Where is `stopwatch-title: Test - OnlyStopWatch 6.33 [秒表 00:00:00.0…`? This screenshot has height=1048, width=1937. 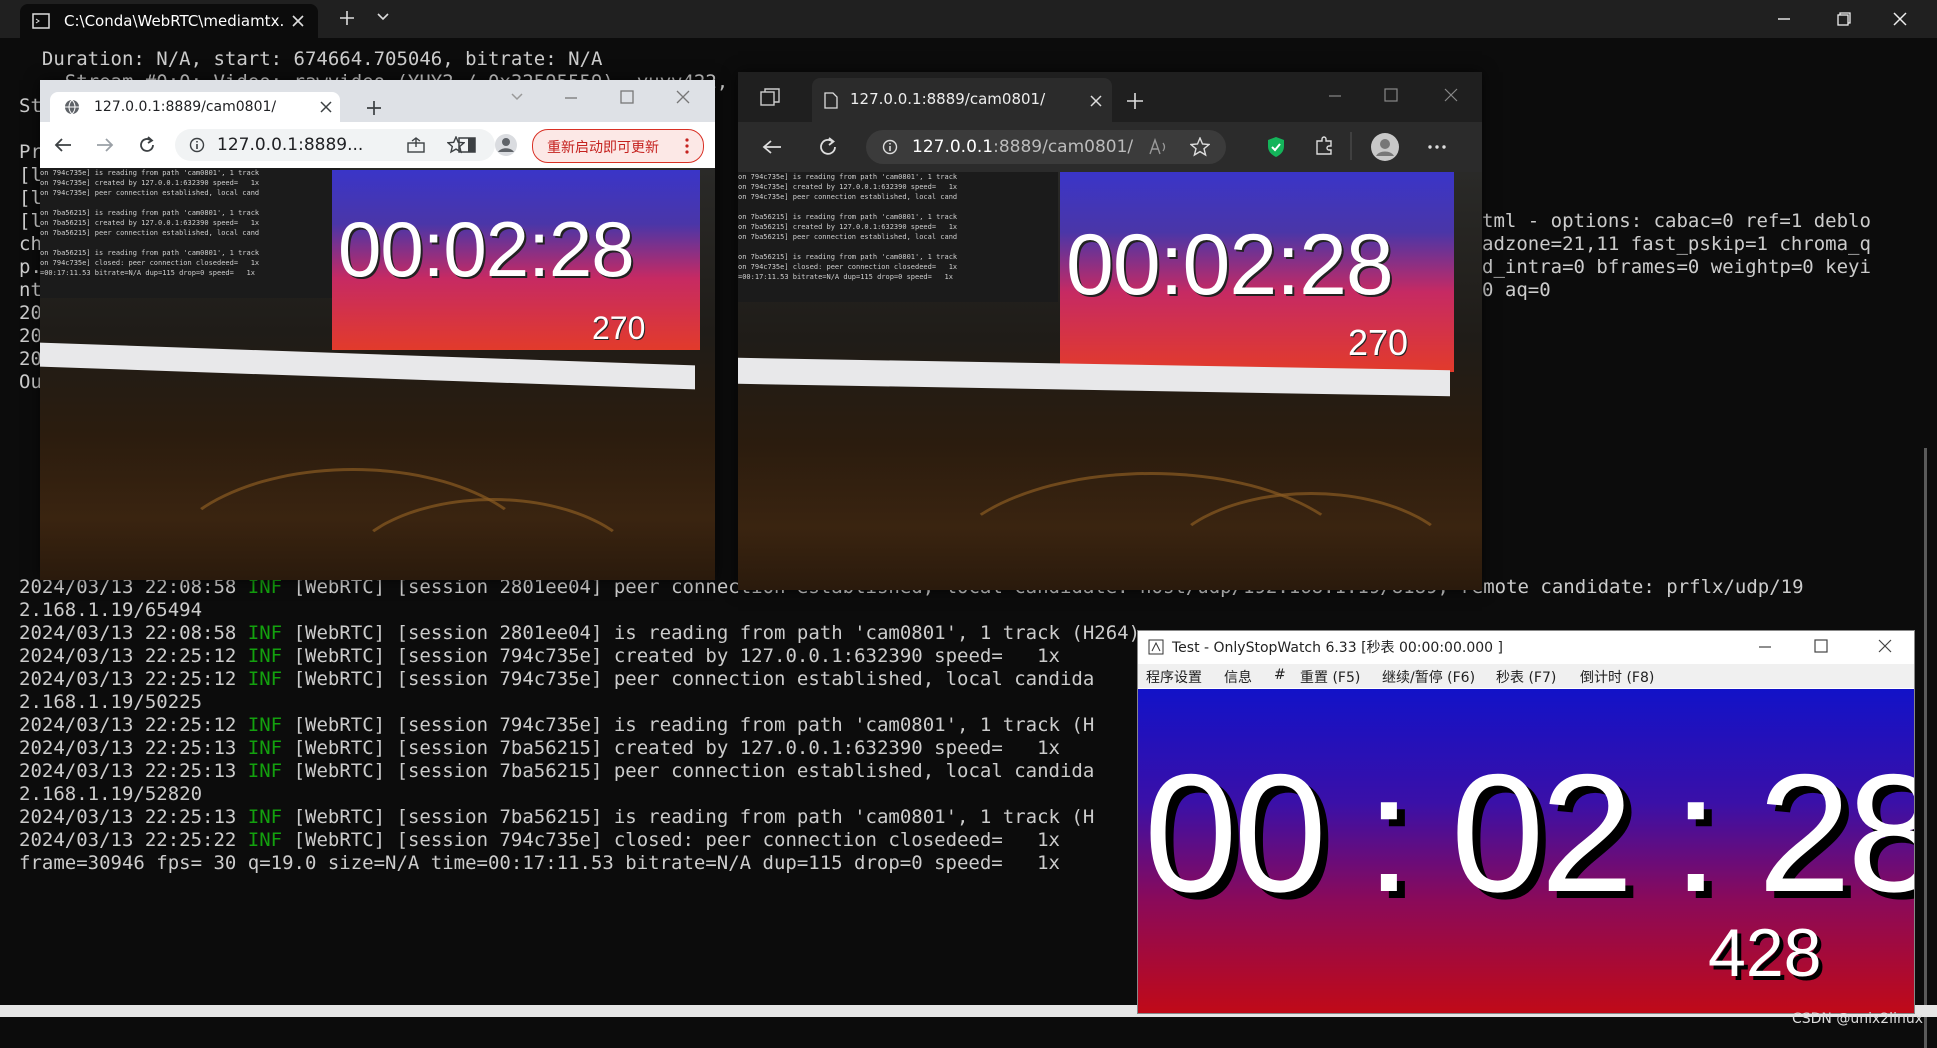
stopwatch-title: Test - OnlyStopWatch 6.33 [秒表 00:00:00.0… is located at coordinates (1337, 648).